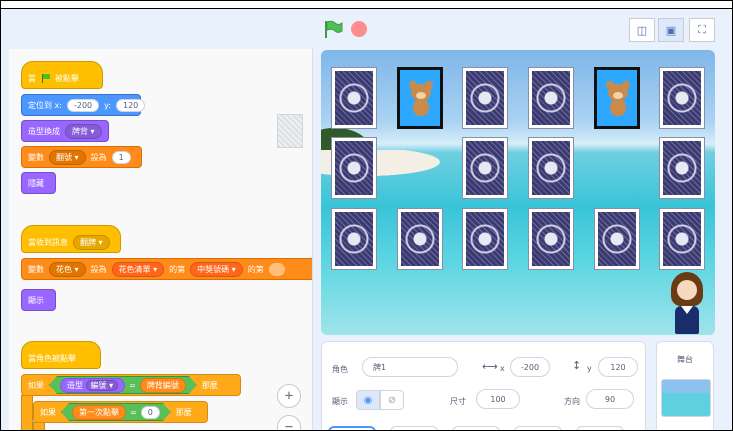 The image size is (733, 431). What do you see at coordinates (498, 399) in the screenshot?
I see `size-input: 100` at bounding box center [498, 399].